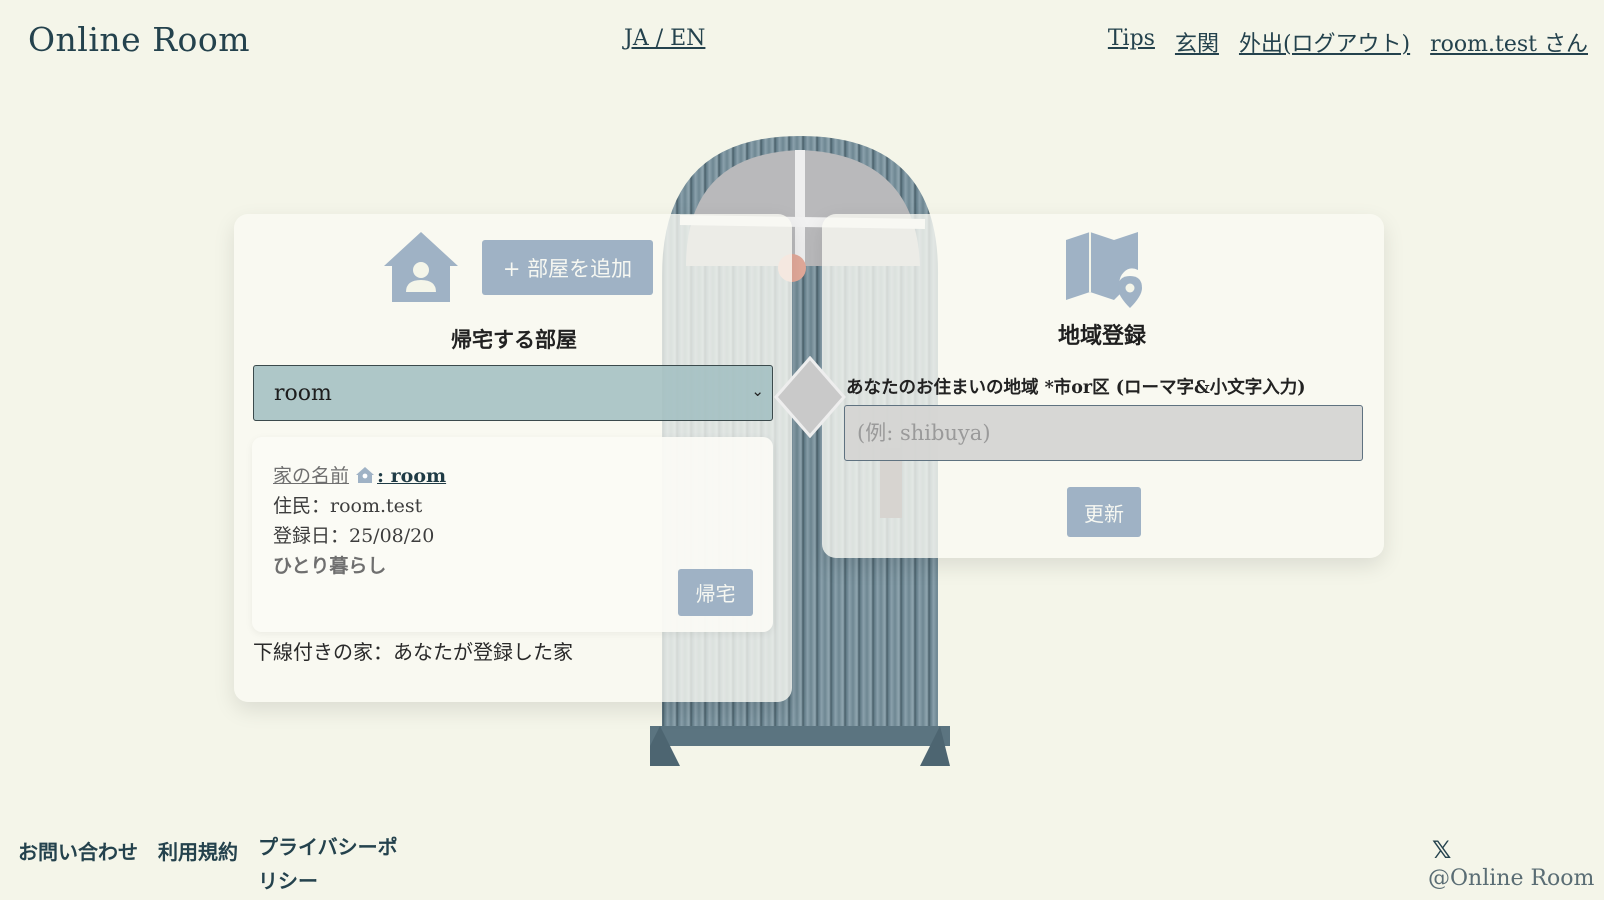 The image size is (1604, 900). What do you see at coordinates (421, 267) in the screenshot?
I see `home-icon` at bounding box center [421, 267].